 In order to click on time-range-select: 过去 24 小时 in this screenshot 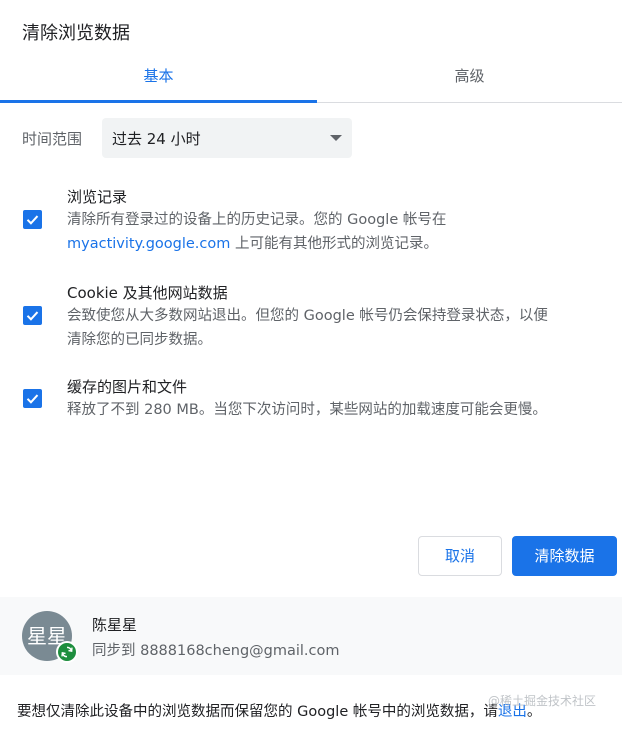, I will do `click(227, 138)`.